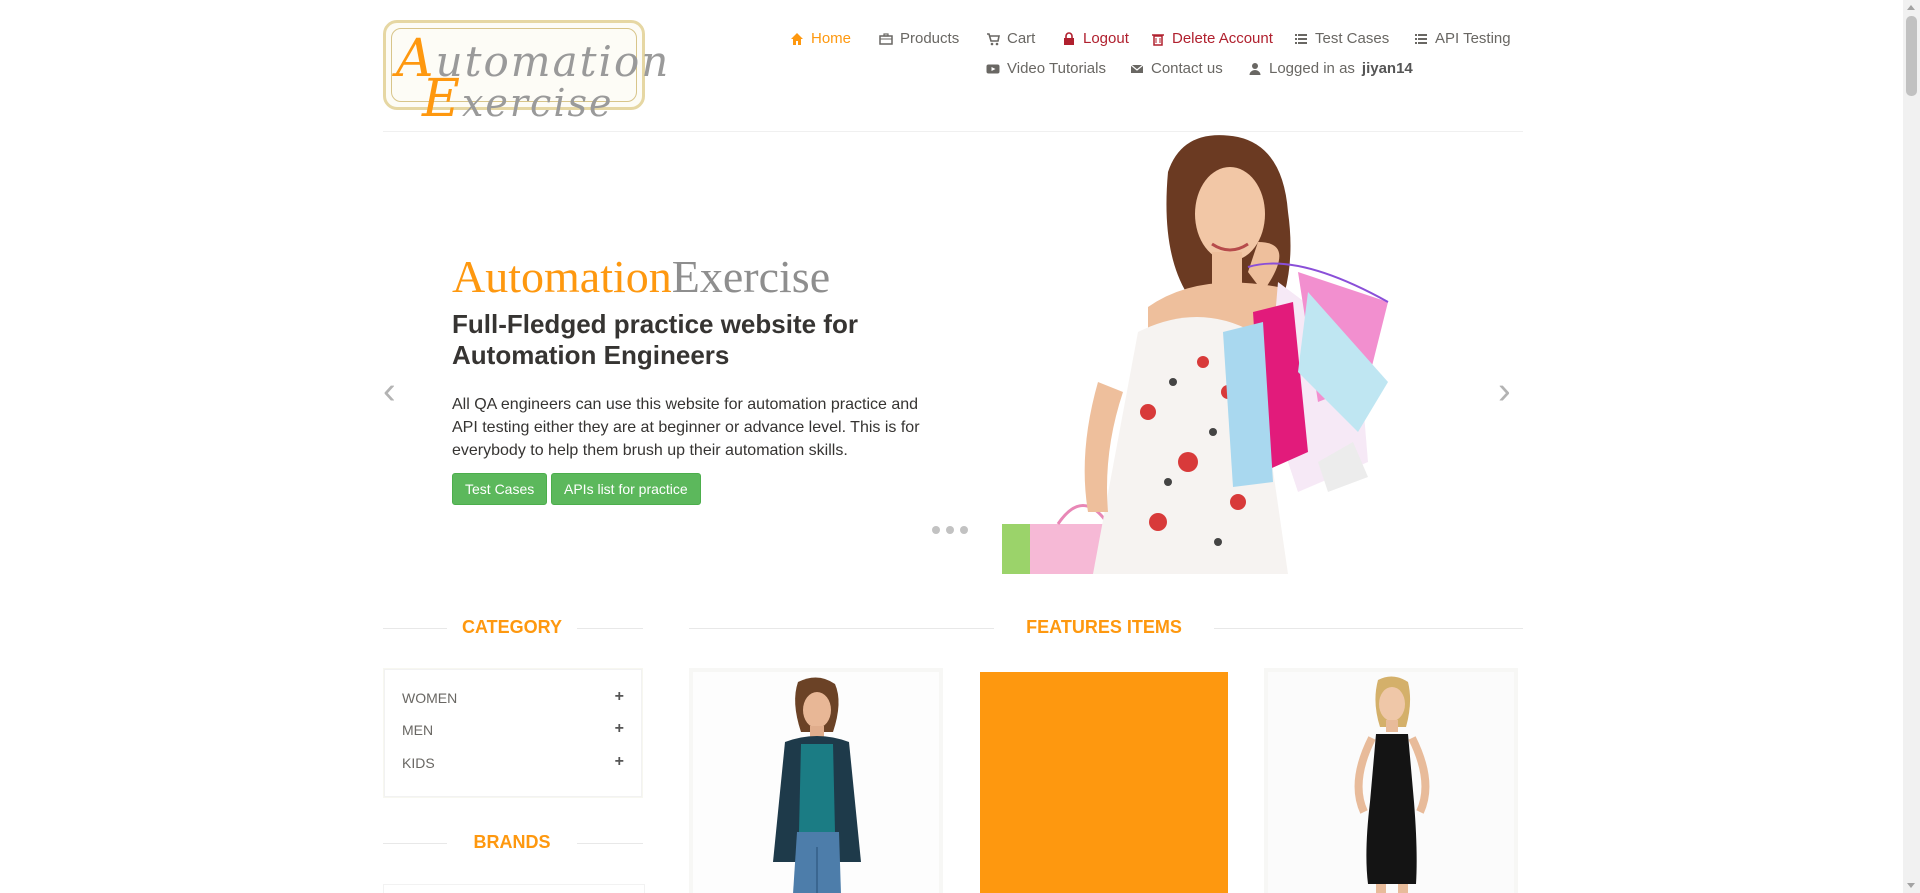  What do you see at coordinates (610, 628) in the screenshot?
I see `category-rule-right` at bounding box center [610, 628].